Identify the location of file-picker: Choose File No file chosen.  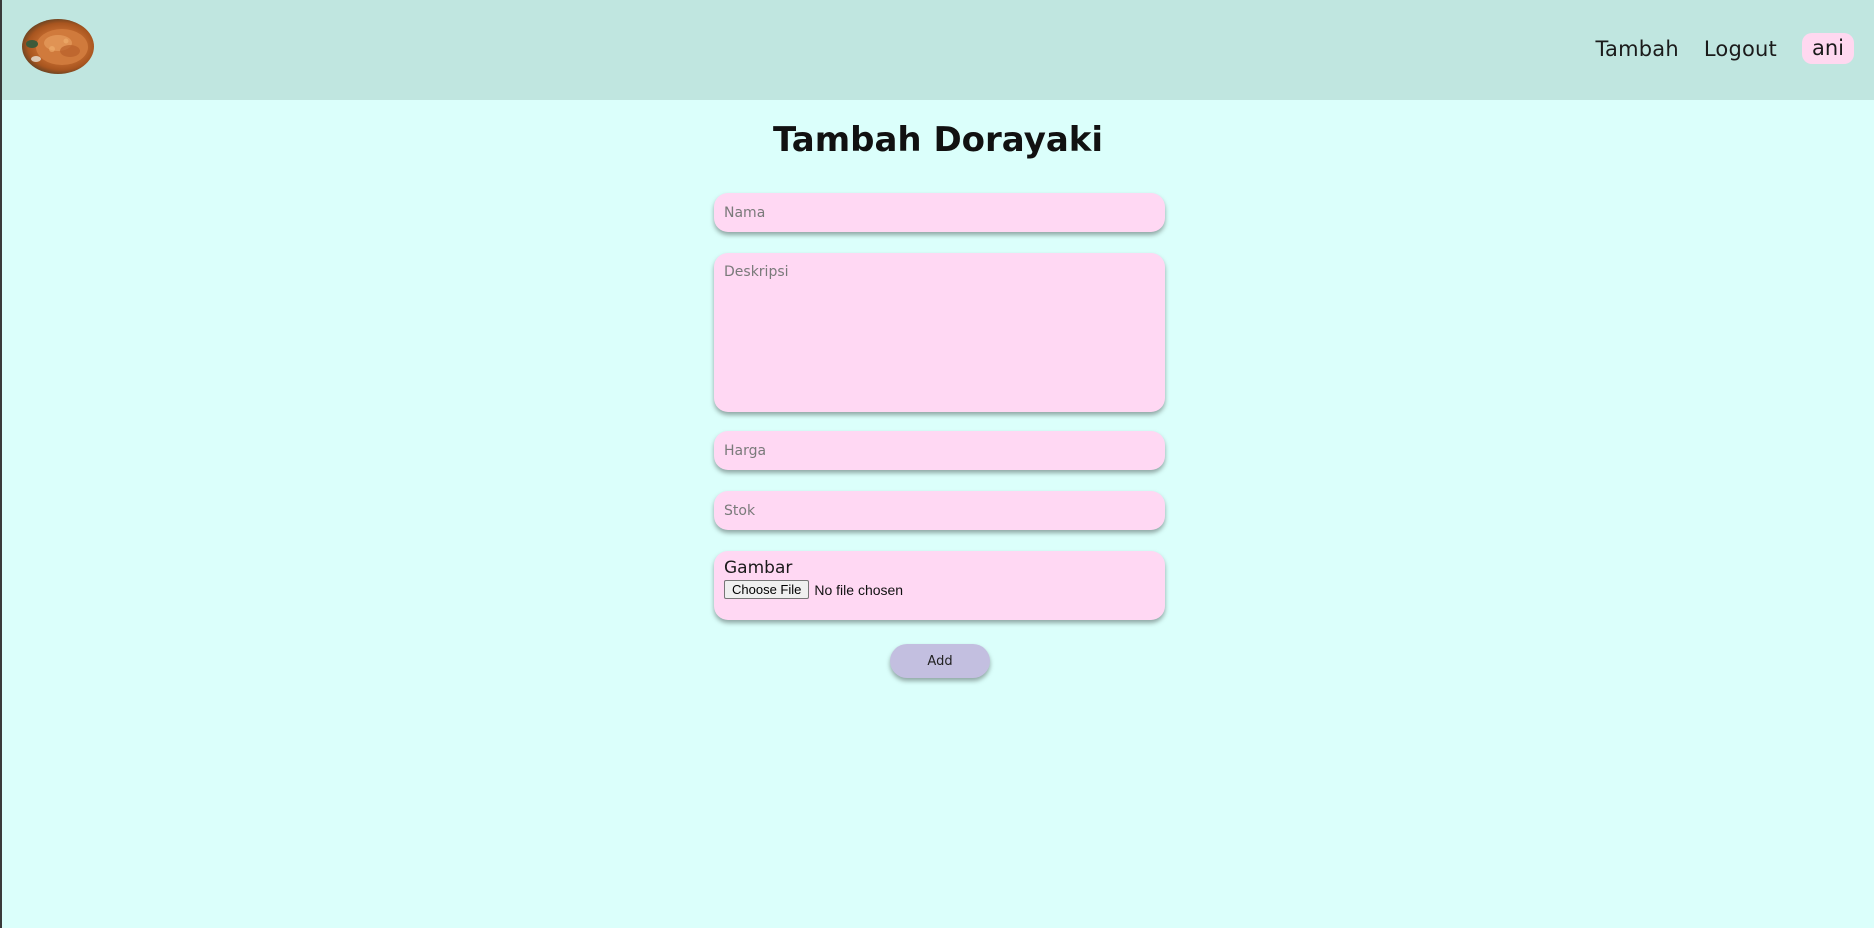
(939, 589).